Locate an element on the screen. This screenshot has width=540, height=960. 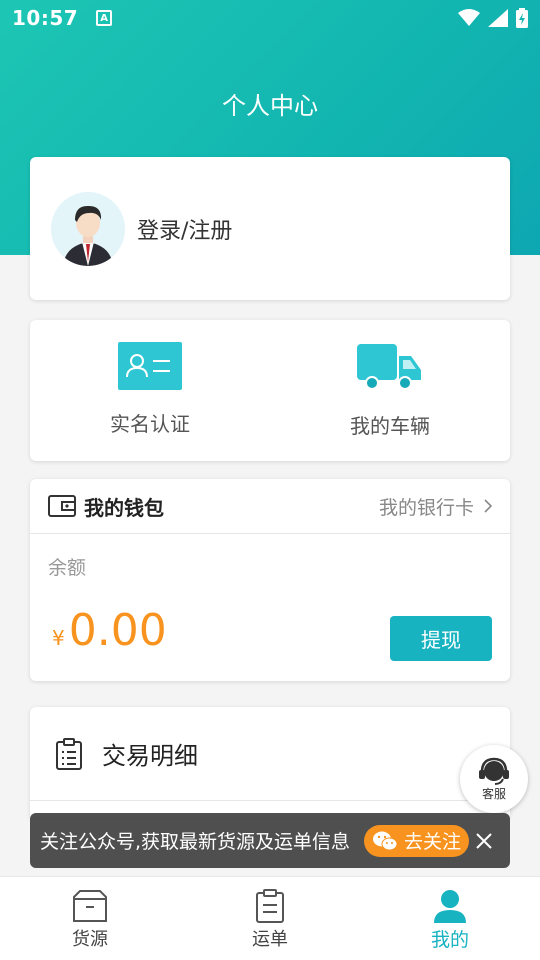
follow-banner: 关注公众号,获取最新货源及运单信息 去关注 is located at coordinates (270, 840).